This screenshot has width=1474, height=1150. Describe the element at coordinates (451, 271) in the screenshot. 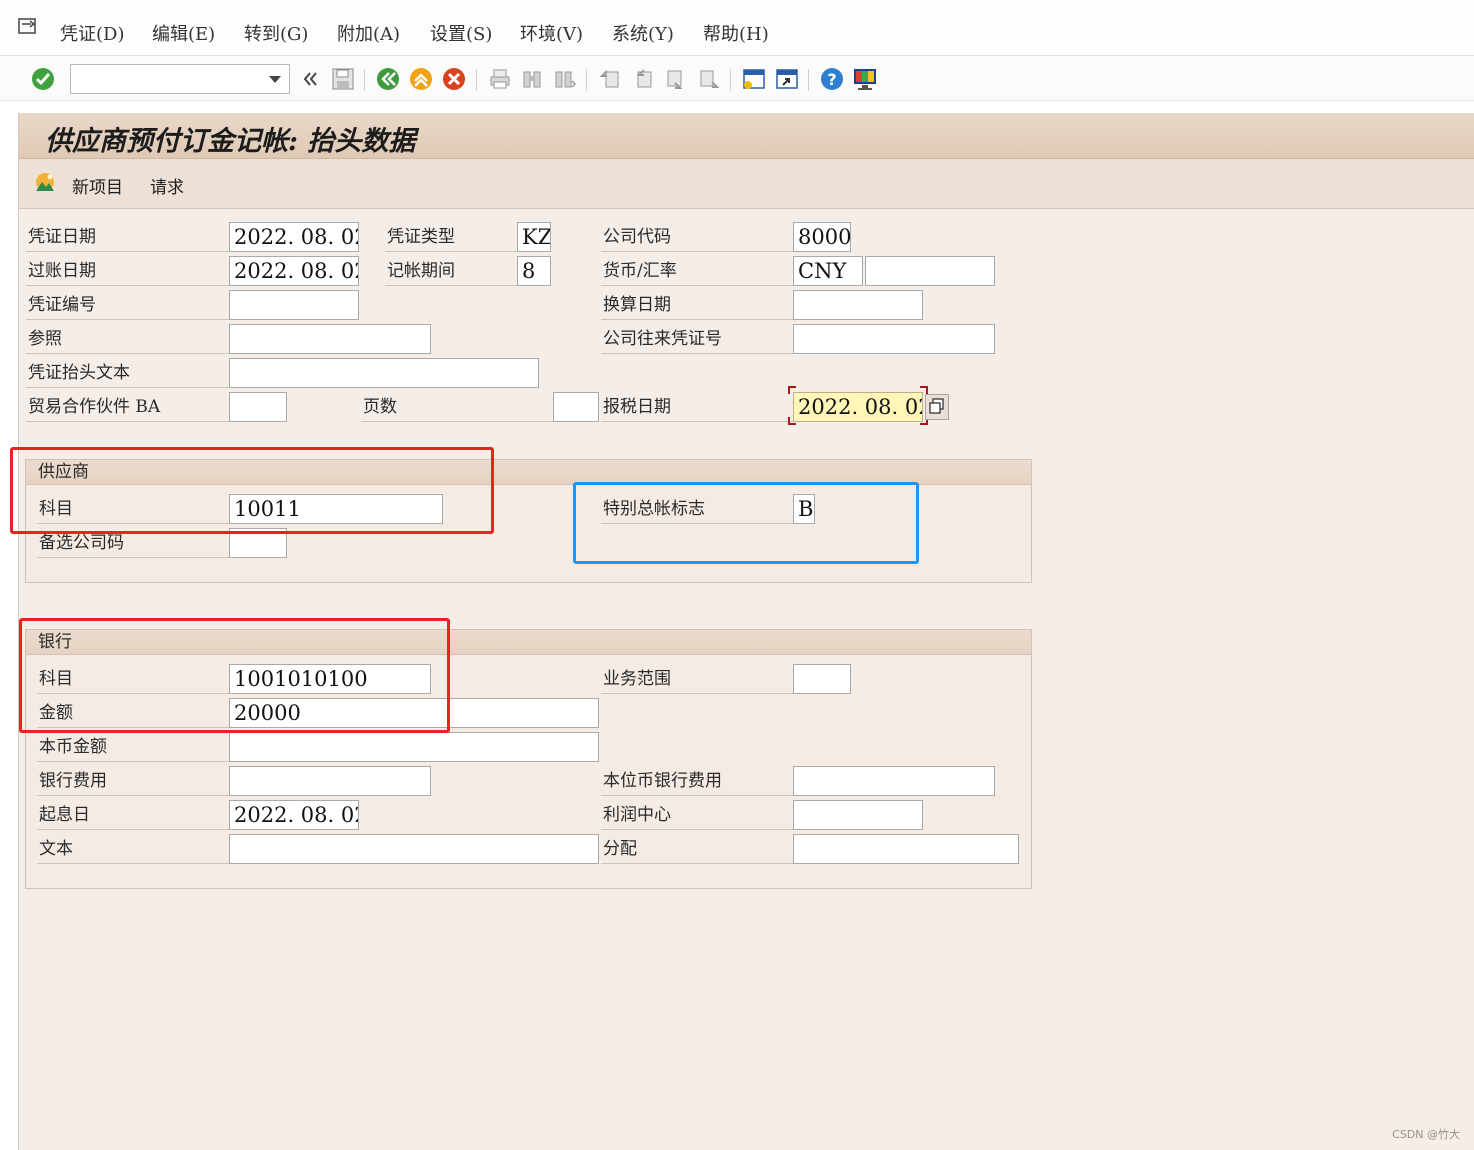

I see `period-label: 记帐期间` at that location.